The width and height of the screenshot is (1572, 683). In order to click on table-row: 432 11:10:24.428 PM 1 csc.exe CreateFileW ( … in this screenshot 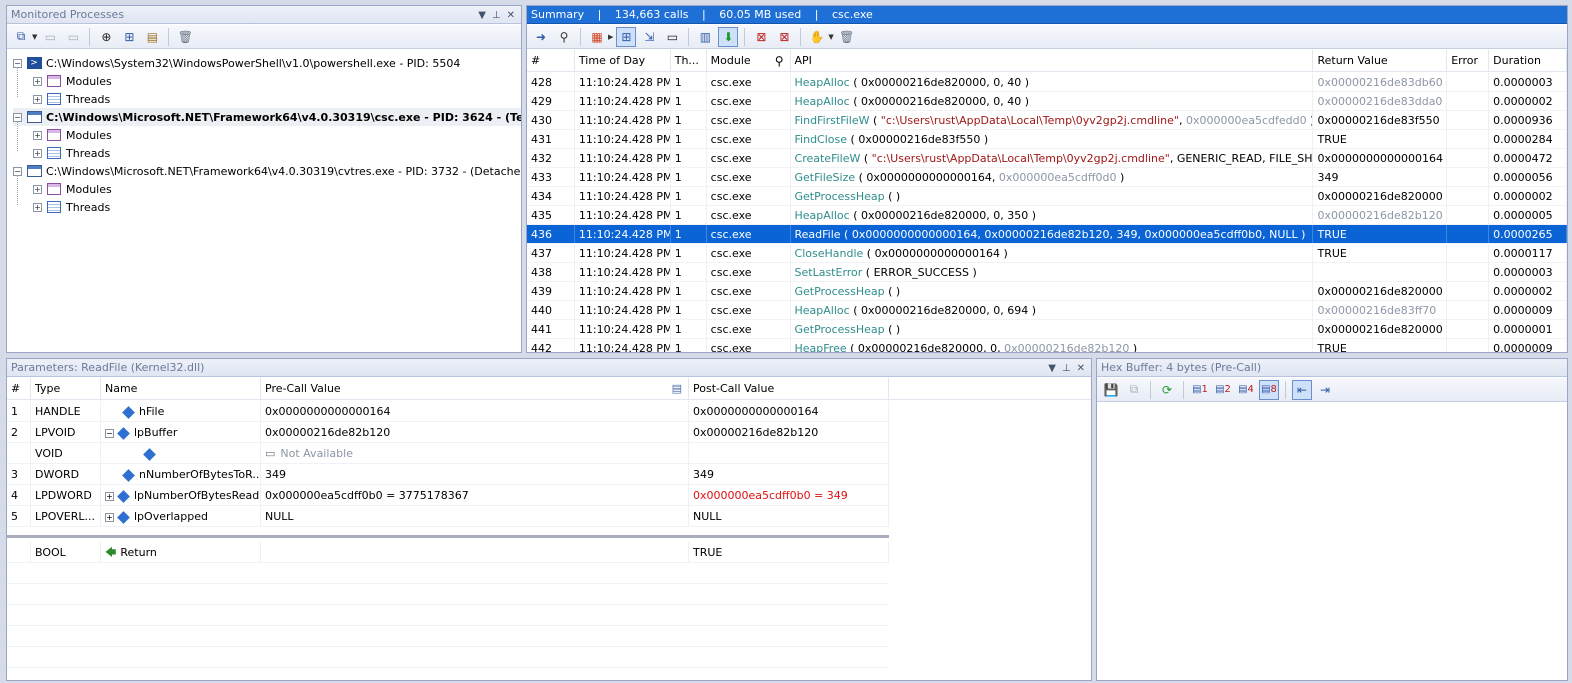, I will do `click(1047, 158)`.